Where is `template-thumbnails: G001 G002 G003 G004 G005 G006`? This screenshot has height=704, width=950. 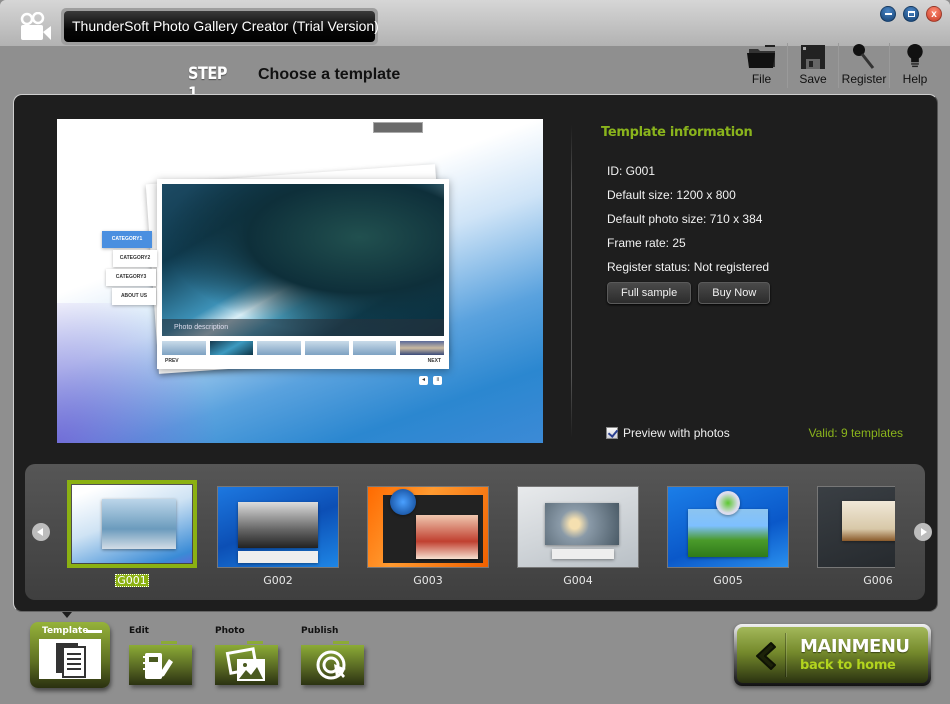 template-thumbnails: G001 G002 G003 G004 G005 G006 is located at coordinates (481, 535).